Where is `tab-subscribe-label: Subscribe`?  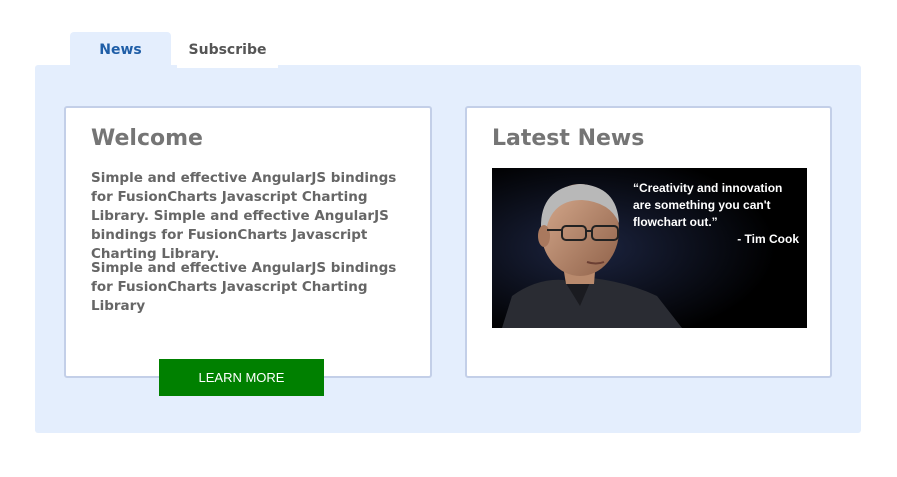
tab-subscribe-label: Subscribe is located at coordinates (227, 50).